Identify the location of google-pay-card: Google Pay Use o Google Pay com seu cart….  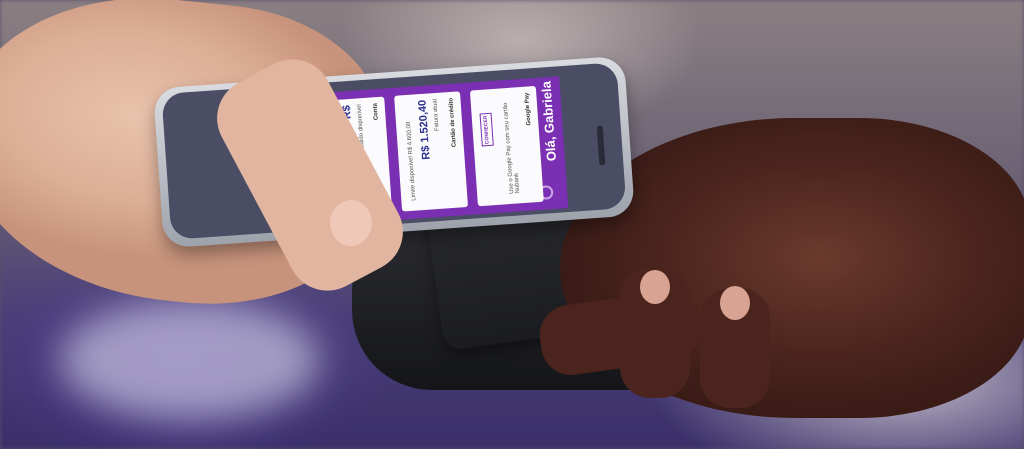
(506, 146).